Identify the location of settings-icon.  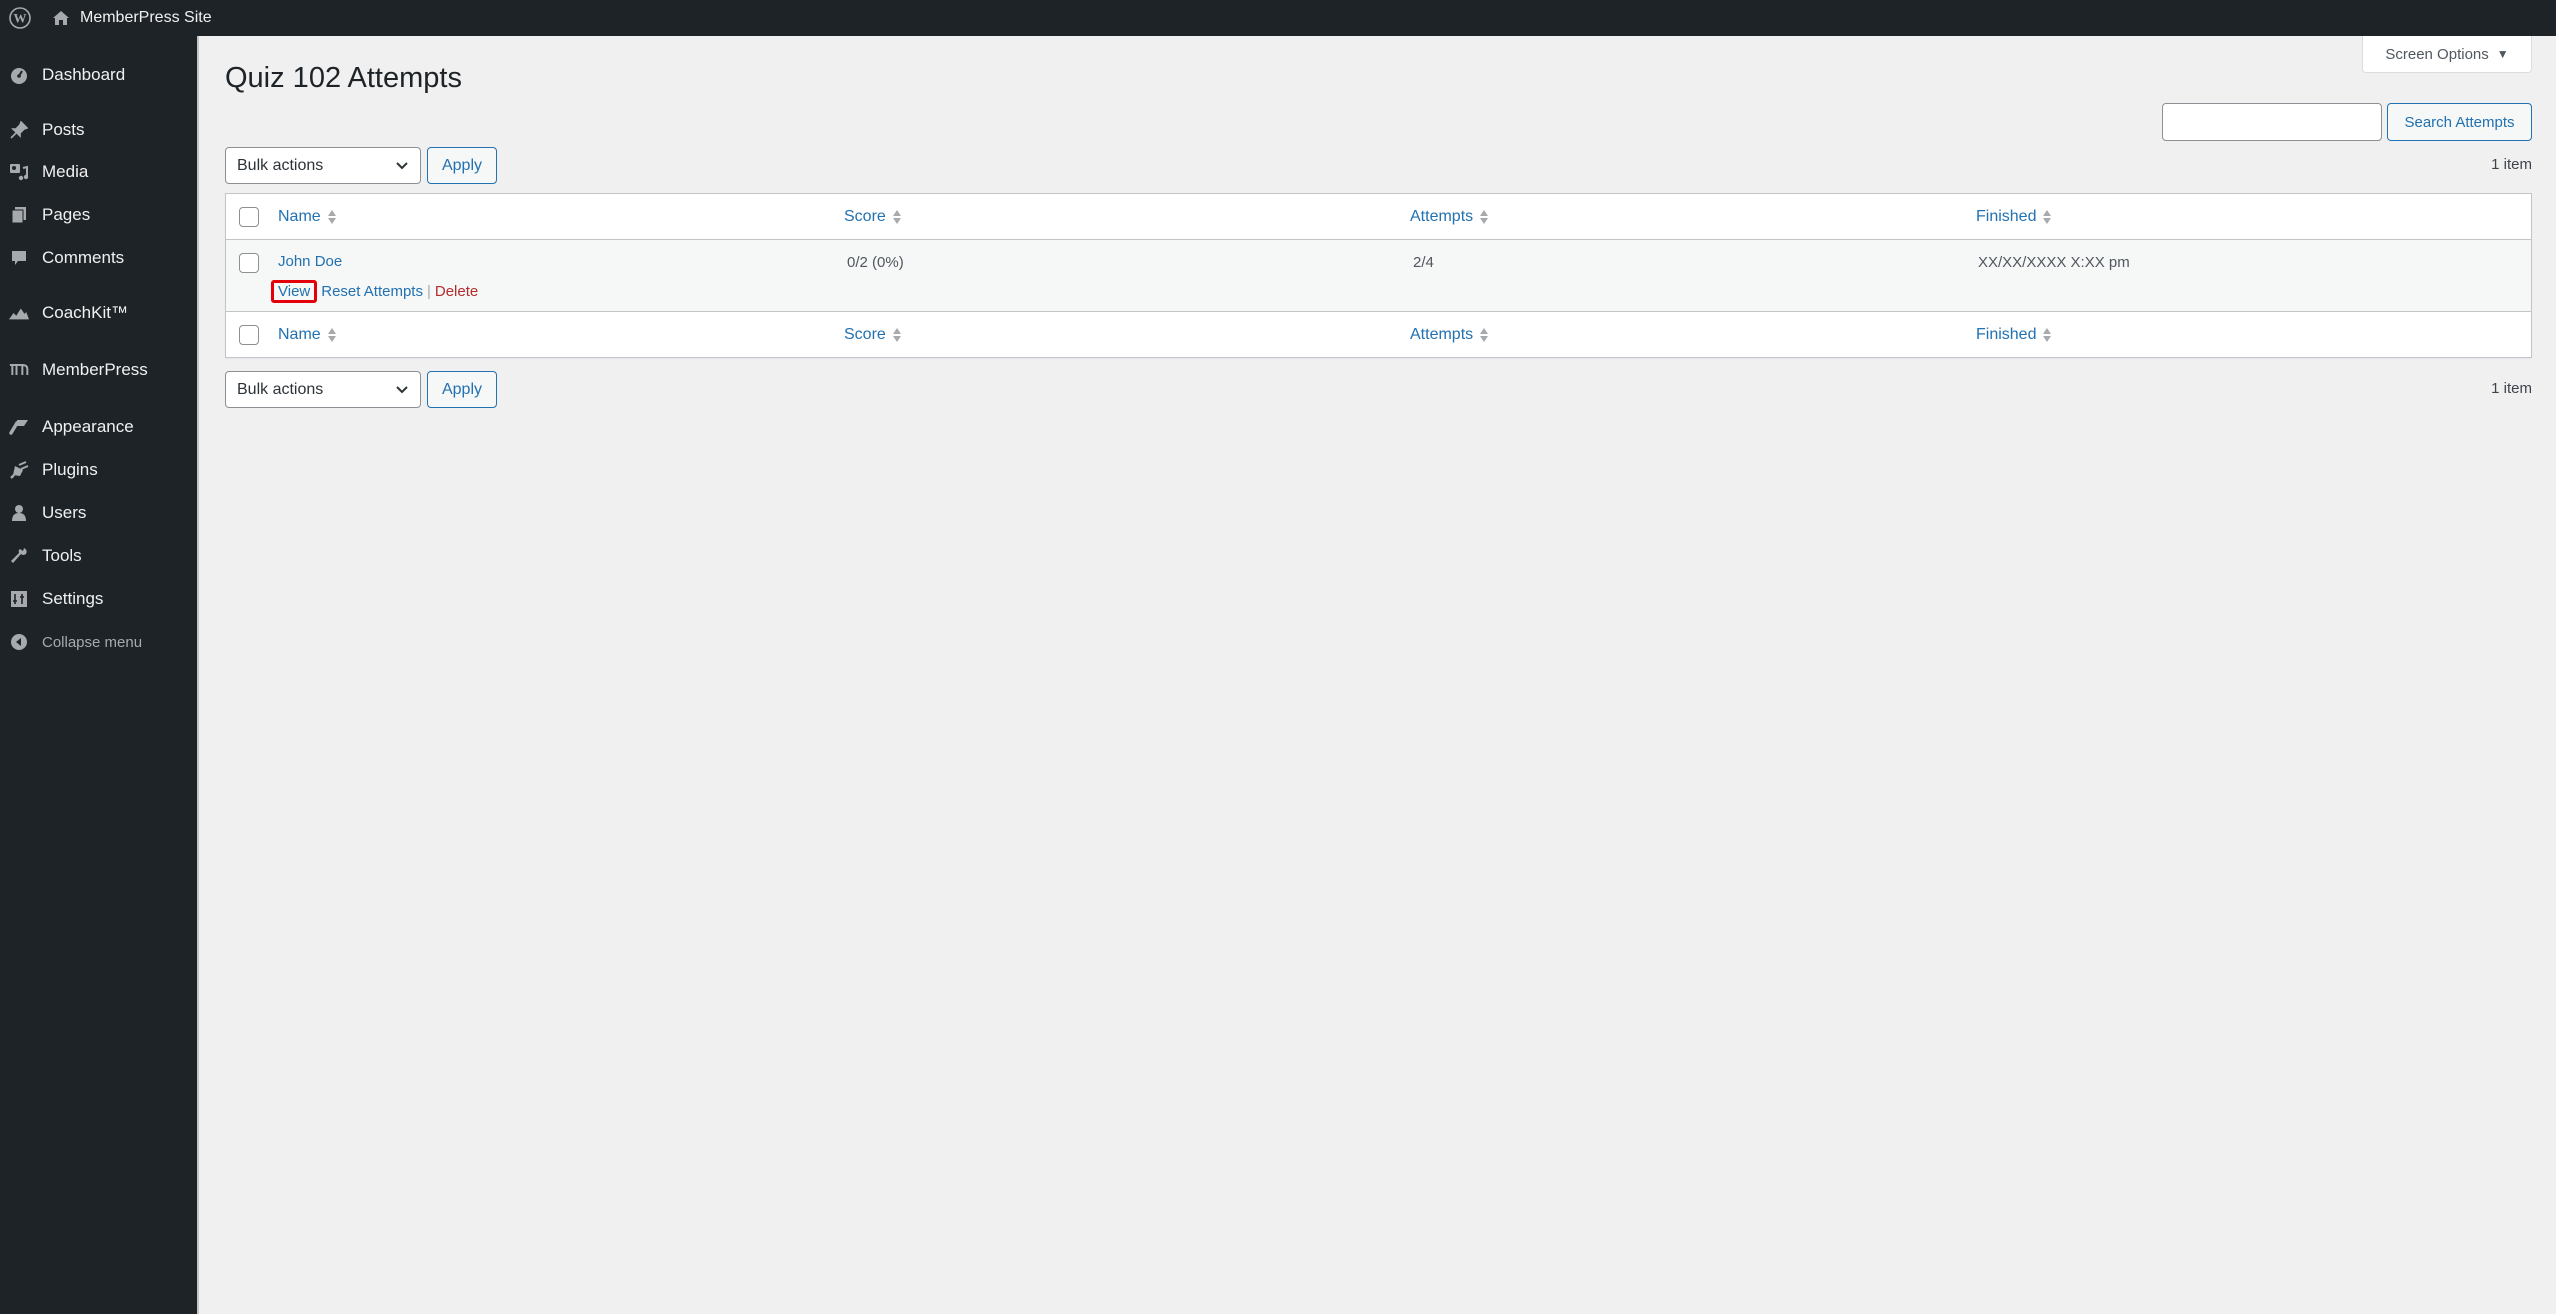
(19, 599).